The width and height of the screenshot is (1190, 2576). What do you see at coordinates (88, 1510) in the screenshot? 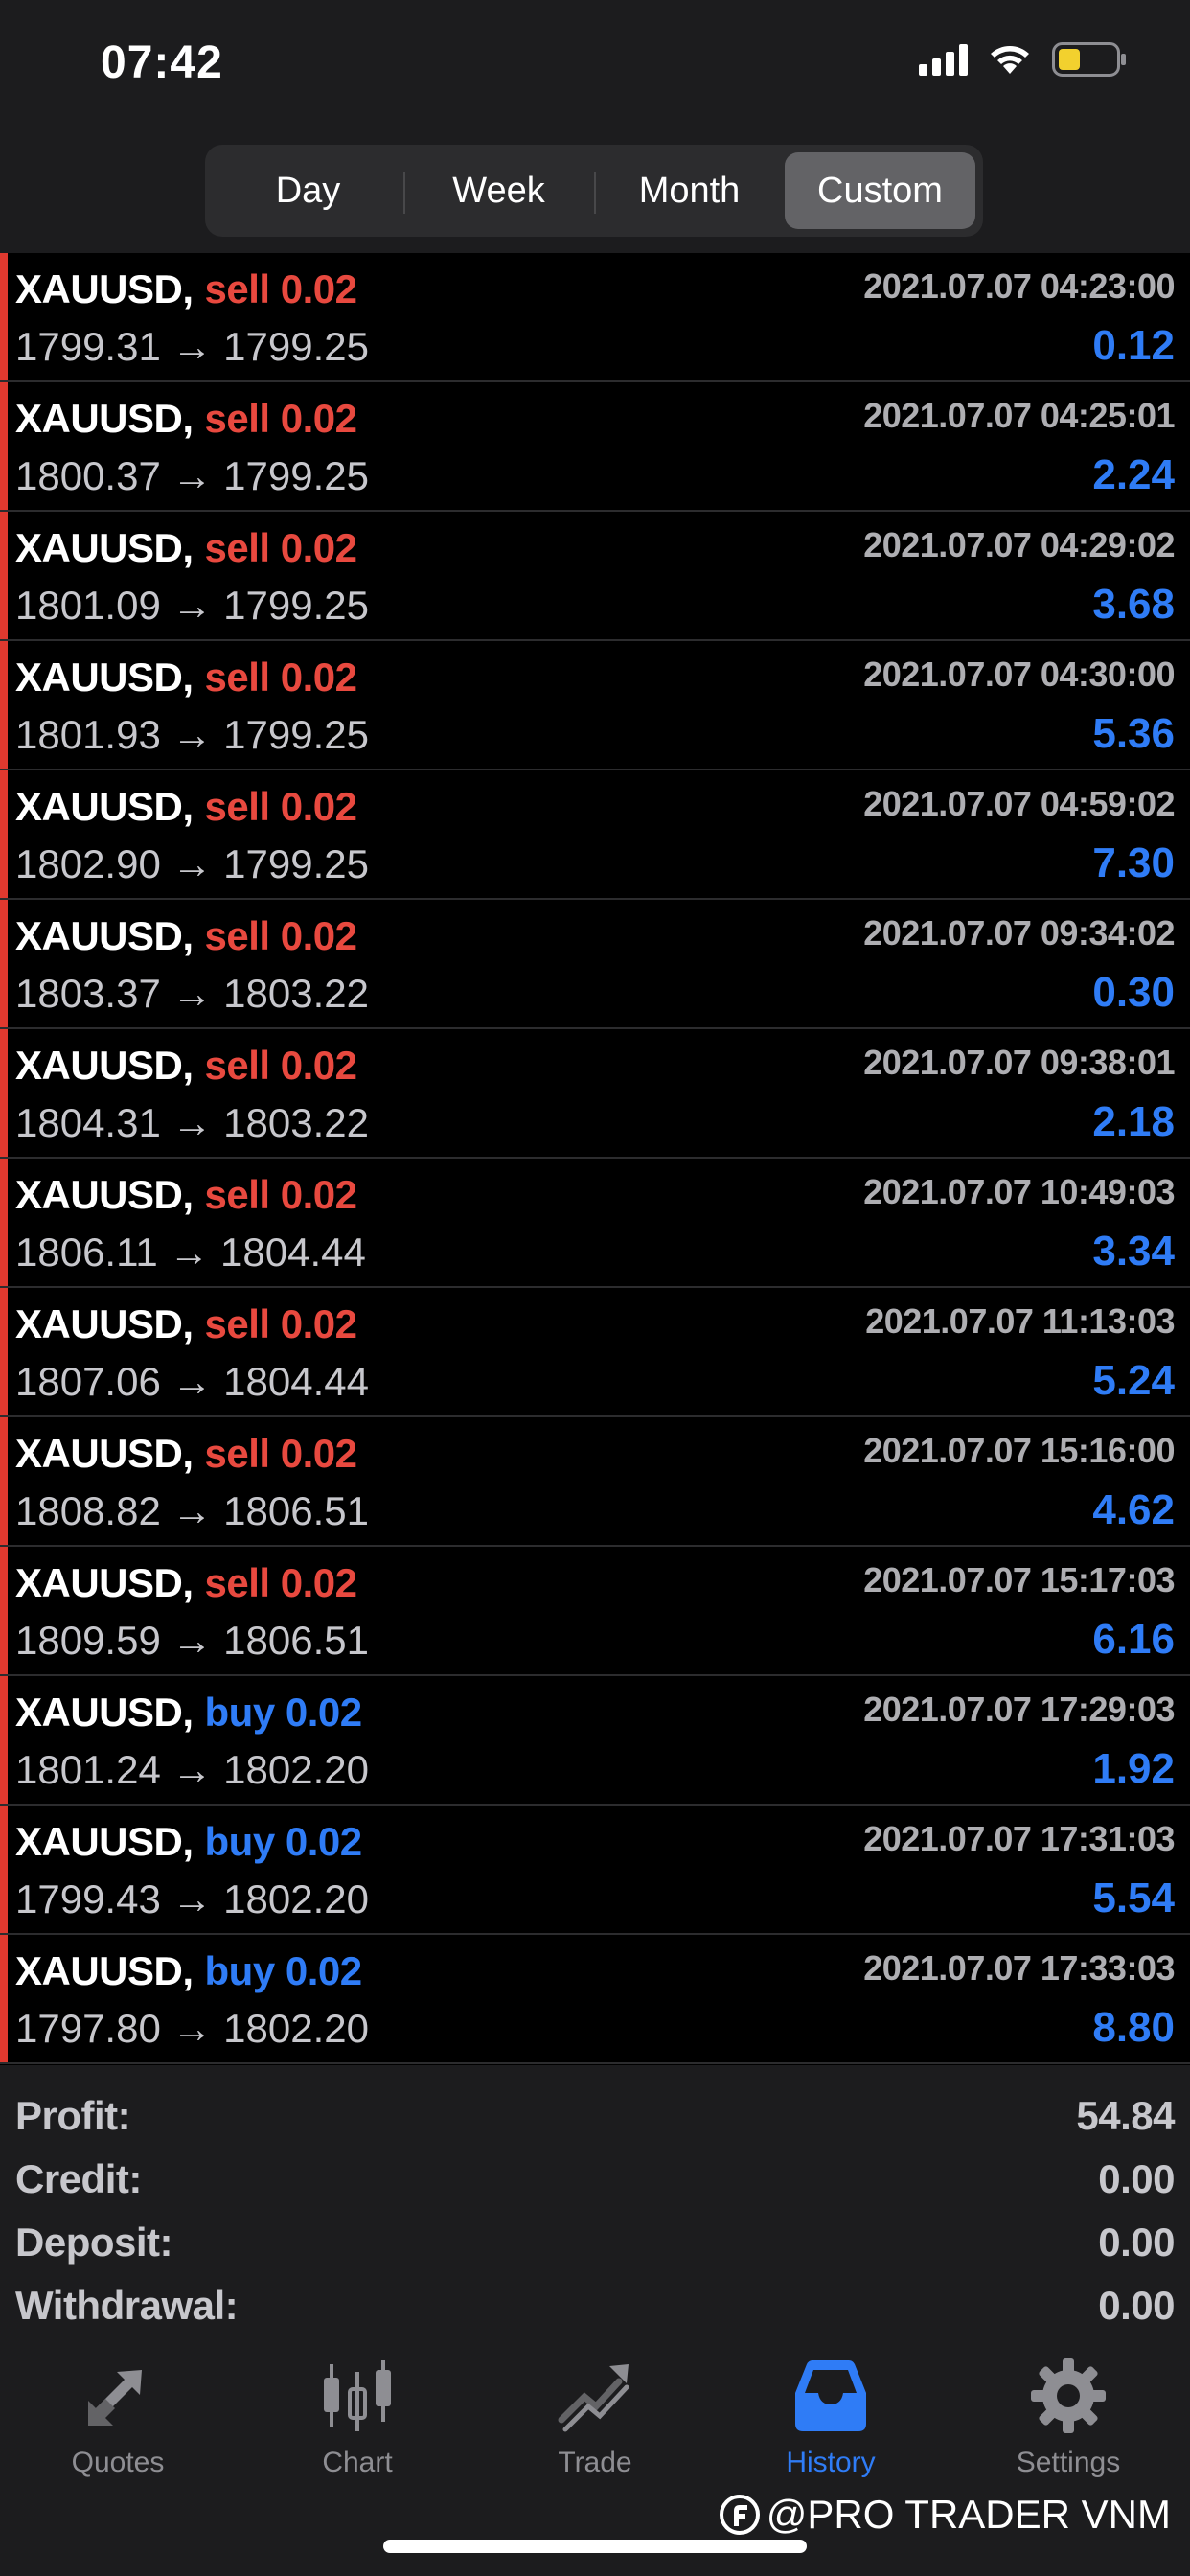
I see `trade-open-price: 1808.82` at bounding box center [88, 1510].